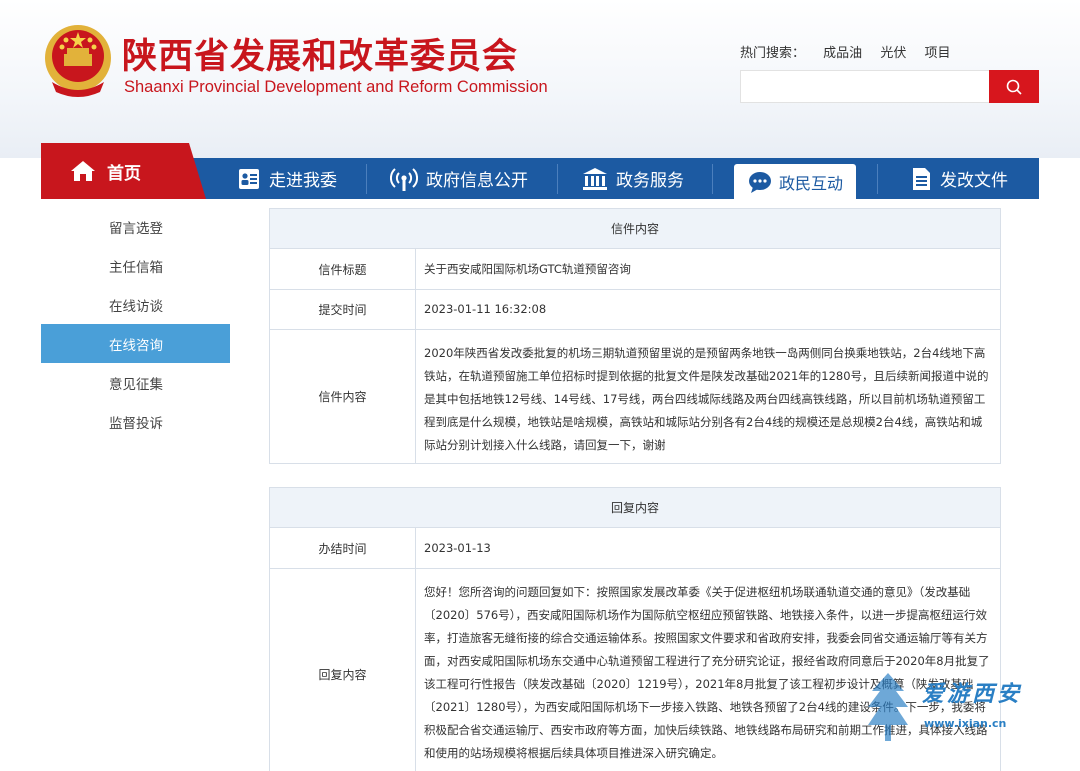  Describe the element at coordinates (937, 53) in the screenshot. I see `hot-search-term-3: 项目` at that location.